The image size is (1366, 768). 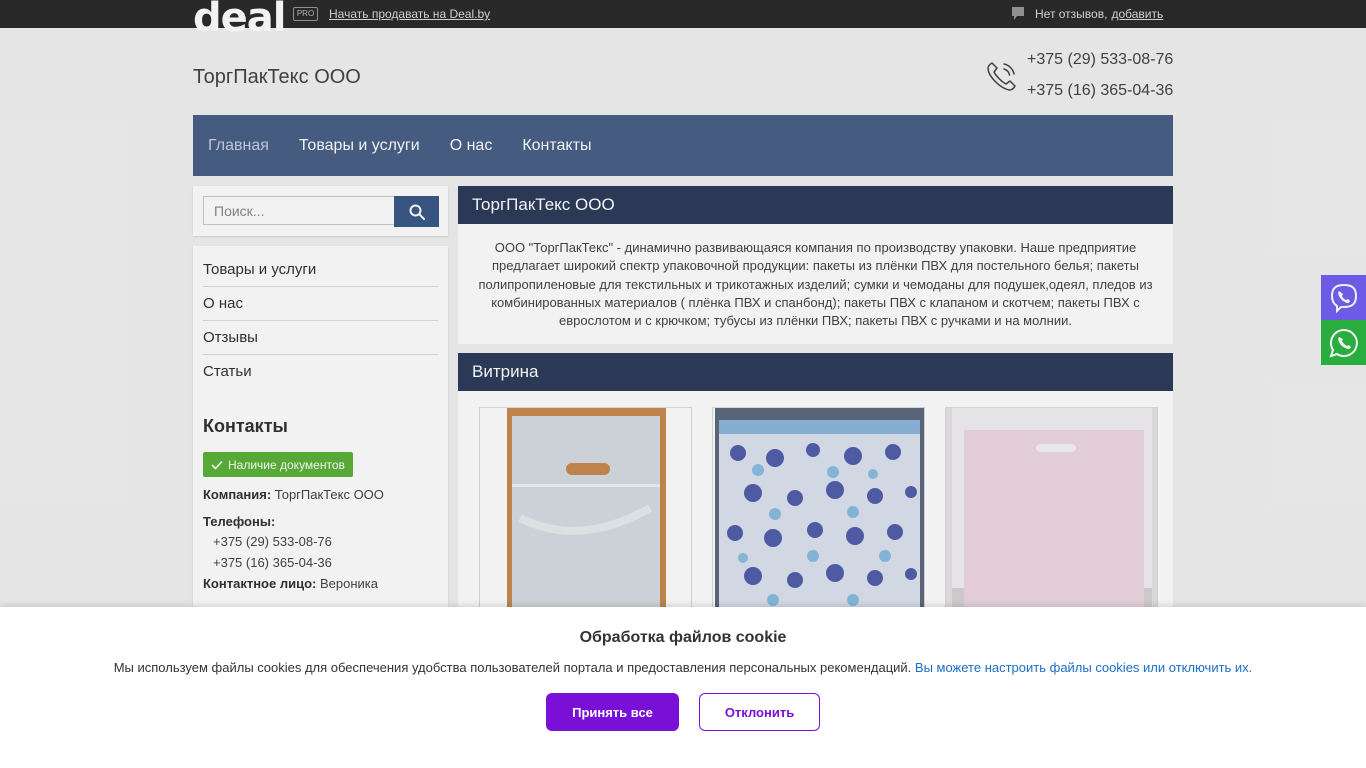 What do you see at coordinates (320, 338) in the screenshot?
I see `sidebar-item-reviews: Отзывы` at bounding box center [320, 338].